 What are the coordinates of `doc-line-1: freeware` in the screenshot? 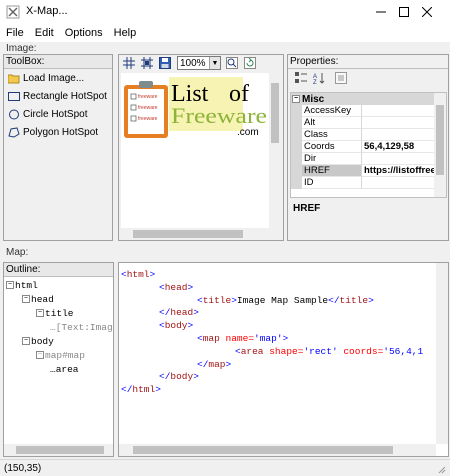 It's located at (148, 97).